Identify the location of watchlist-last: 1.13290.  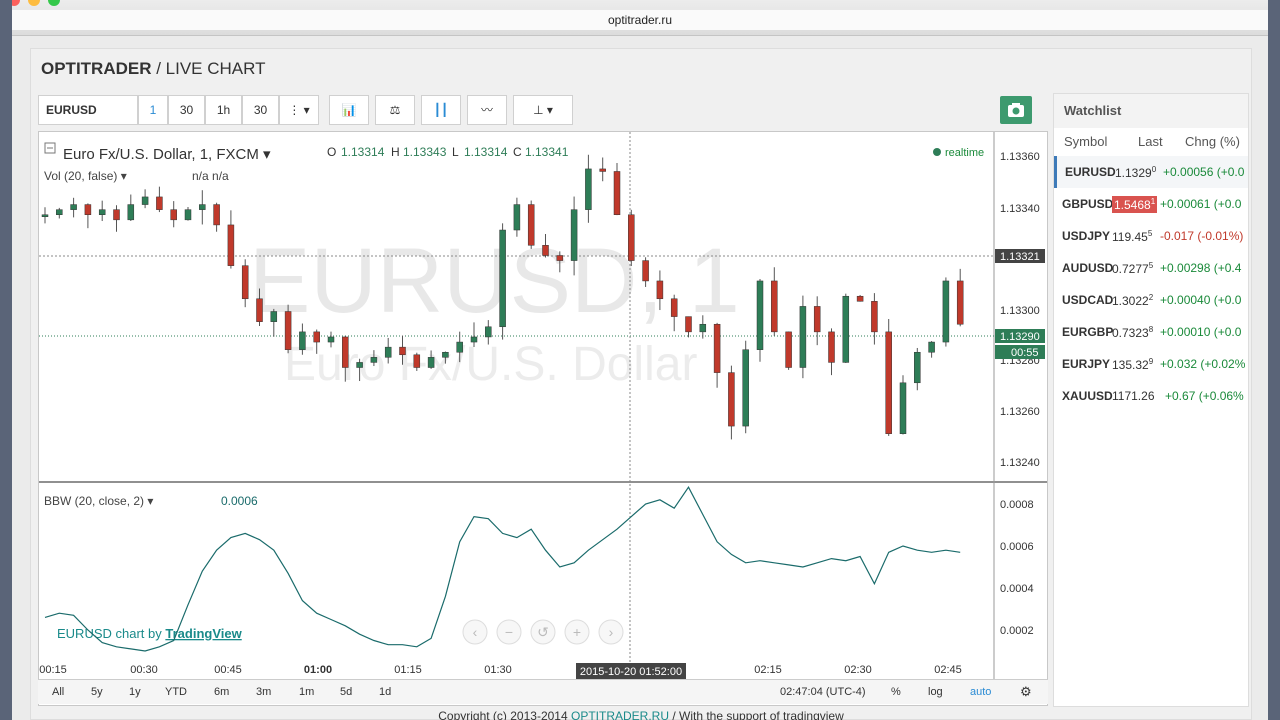
(1136, 172).